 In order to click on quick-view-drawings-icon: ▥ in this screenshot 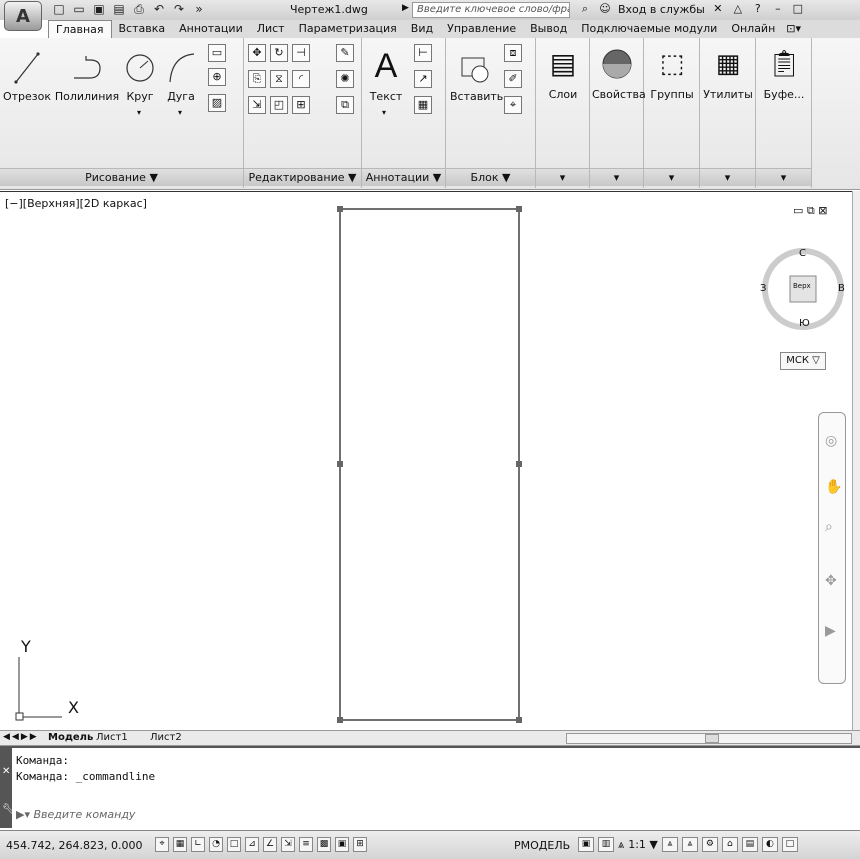, I will do `click(606, 844)`.